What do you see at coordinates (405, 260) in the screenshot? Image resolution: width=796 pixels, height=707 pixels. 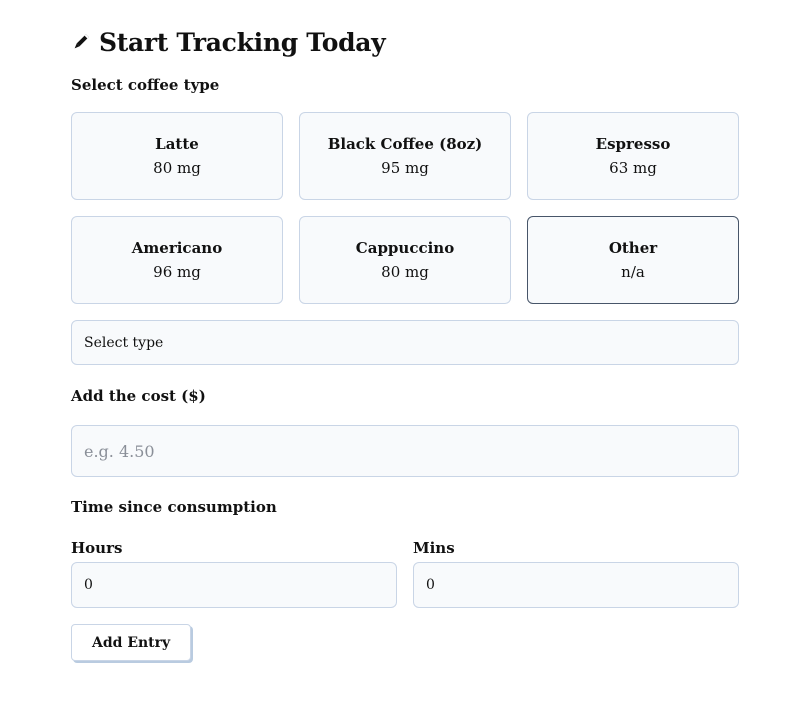 I see `coffee-card-cappuccino: Cappuccino 80 mg` at bounding box center [405, 260].